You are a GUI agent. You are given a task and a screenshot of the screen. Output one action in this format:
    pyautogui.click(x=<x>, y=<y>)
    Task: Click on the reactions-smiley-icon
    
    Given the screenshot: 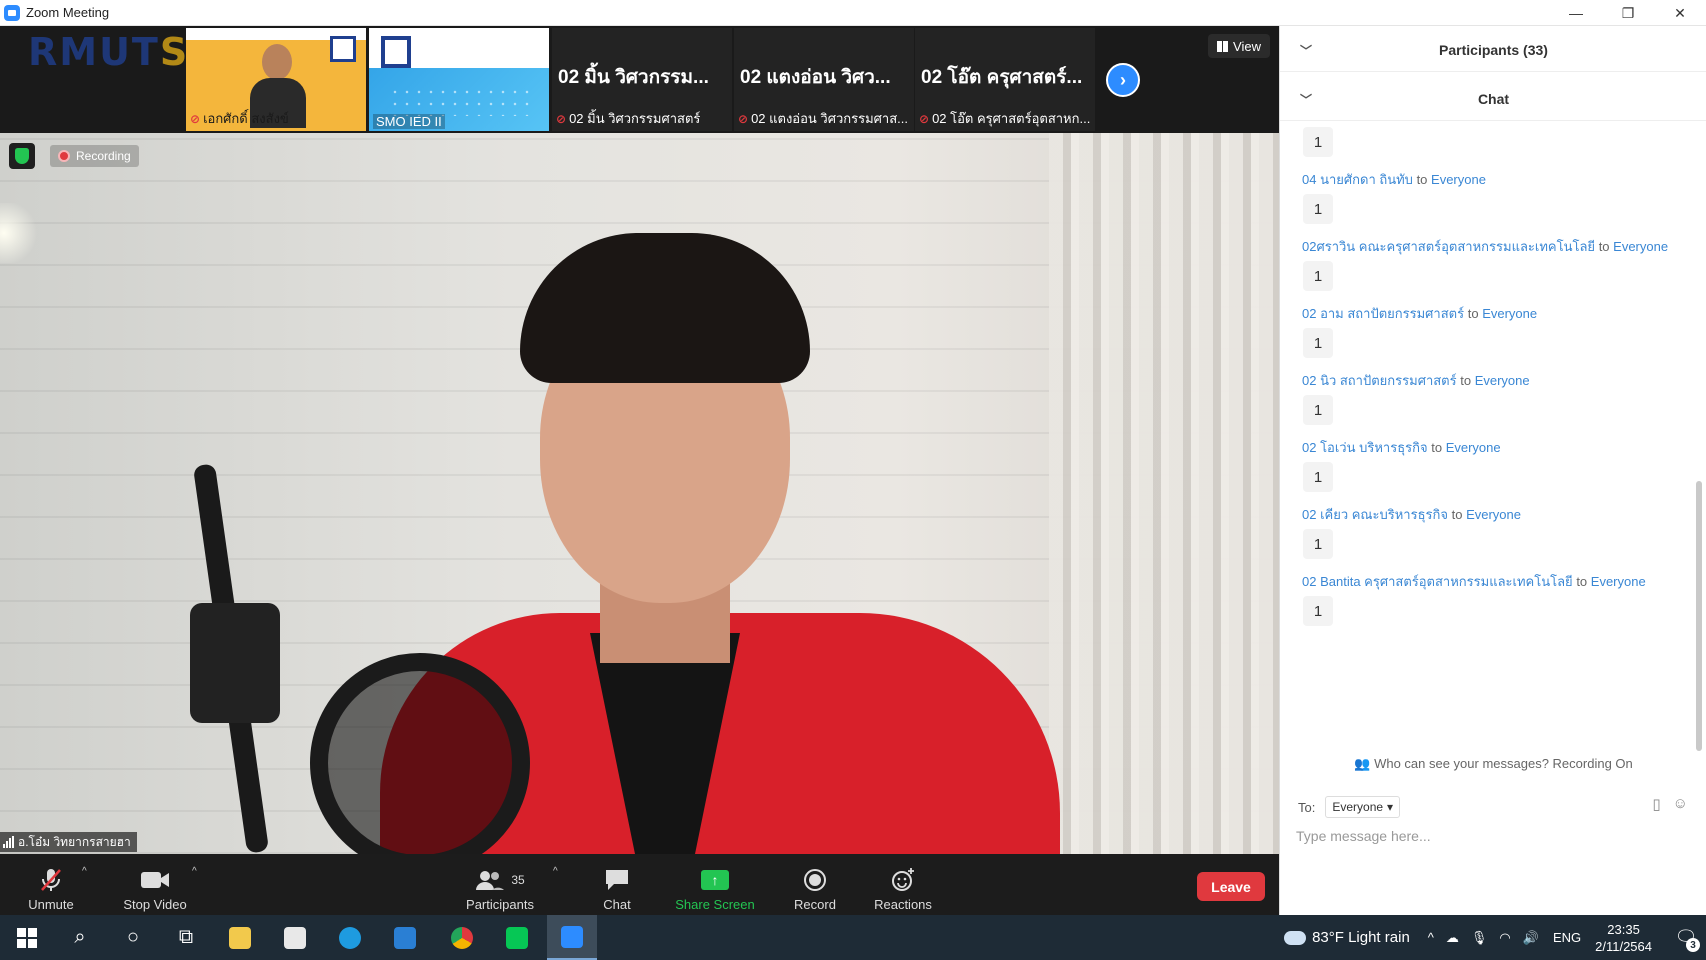 What is the action you would take?
    pyautogui.click(x=903, y=880)
    